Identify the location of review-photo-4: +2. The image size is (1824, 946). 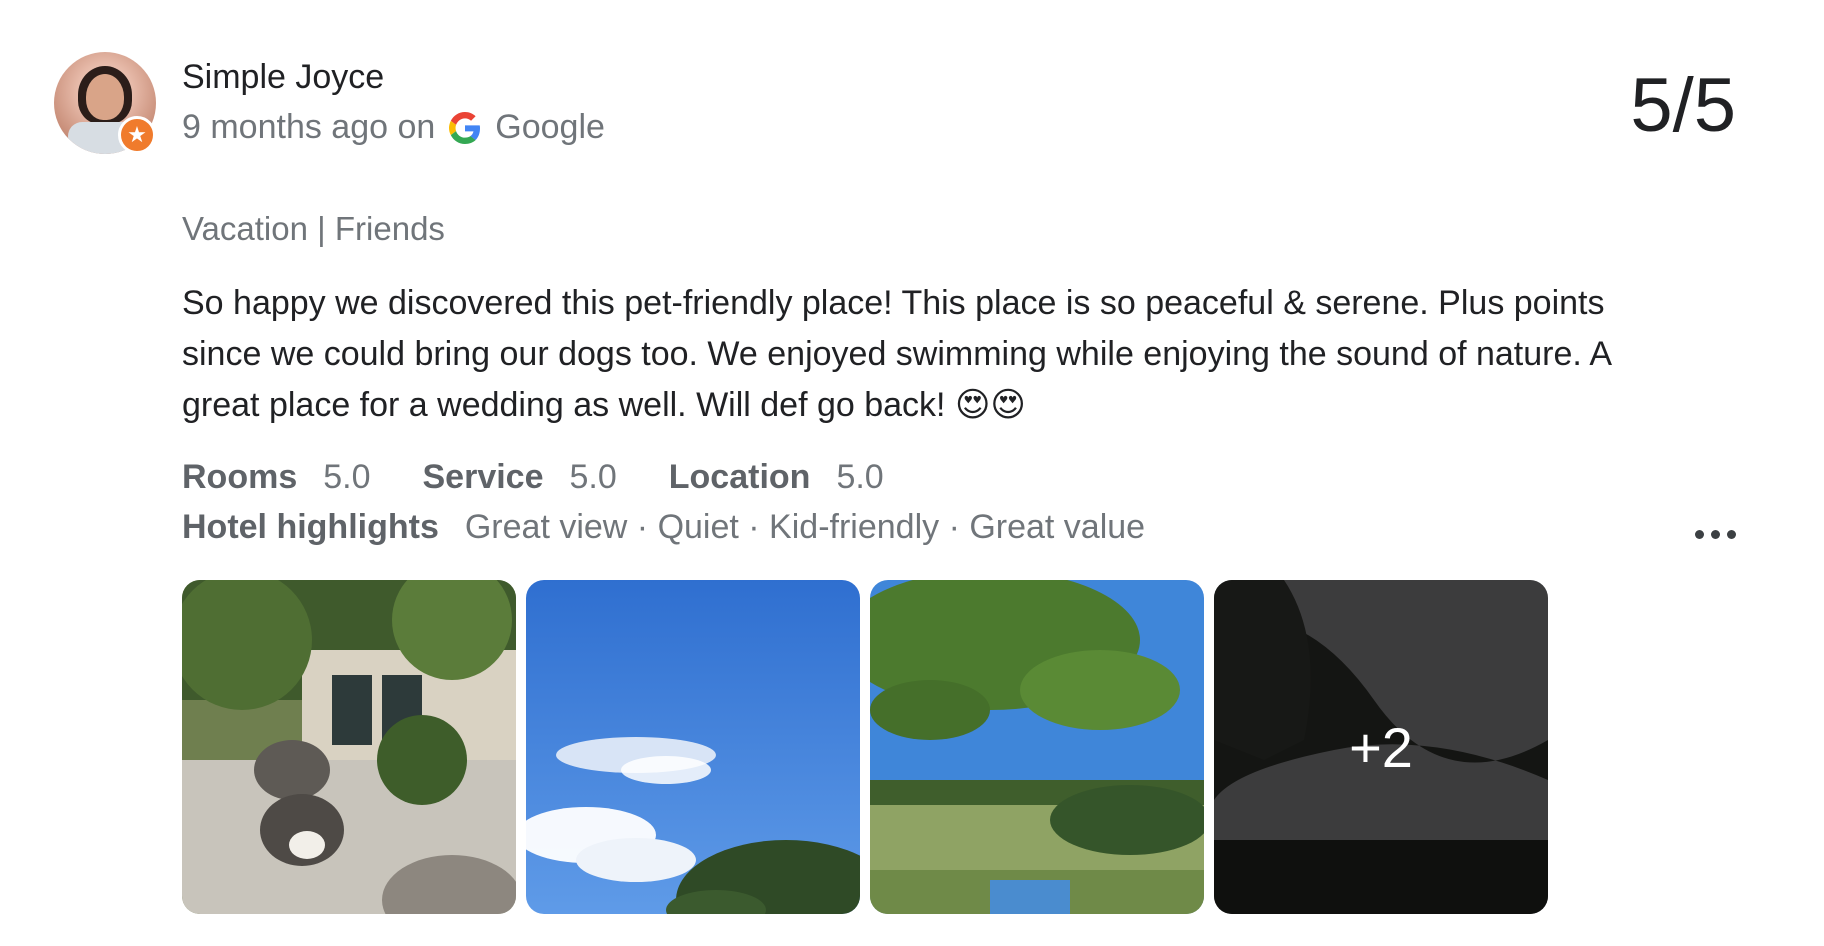
(1381, 747).